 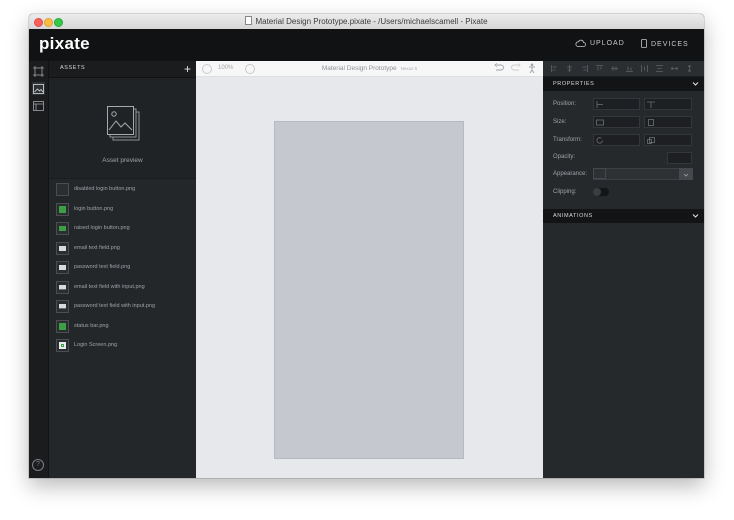 I want to click on layers-icon, so click(x=38, y=71).